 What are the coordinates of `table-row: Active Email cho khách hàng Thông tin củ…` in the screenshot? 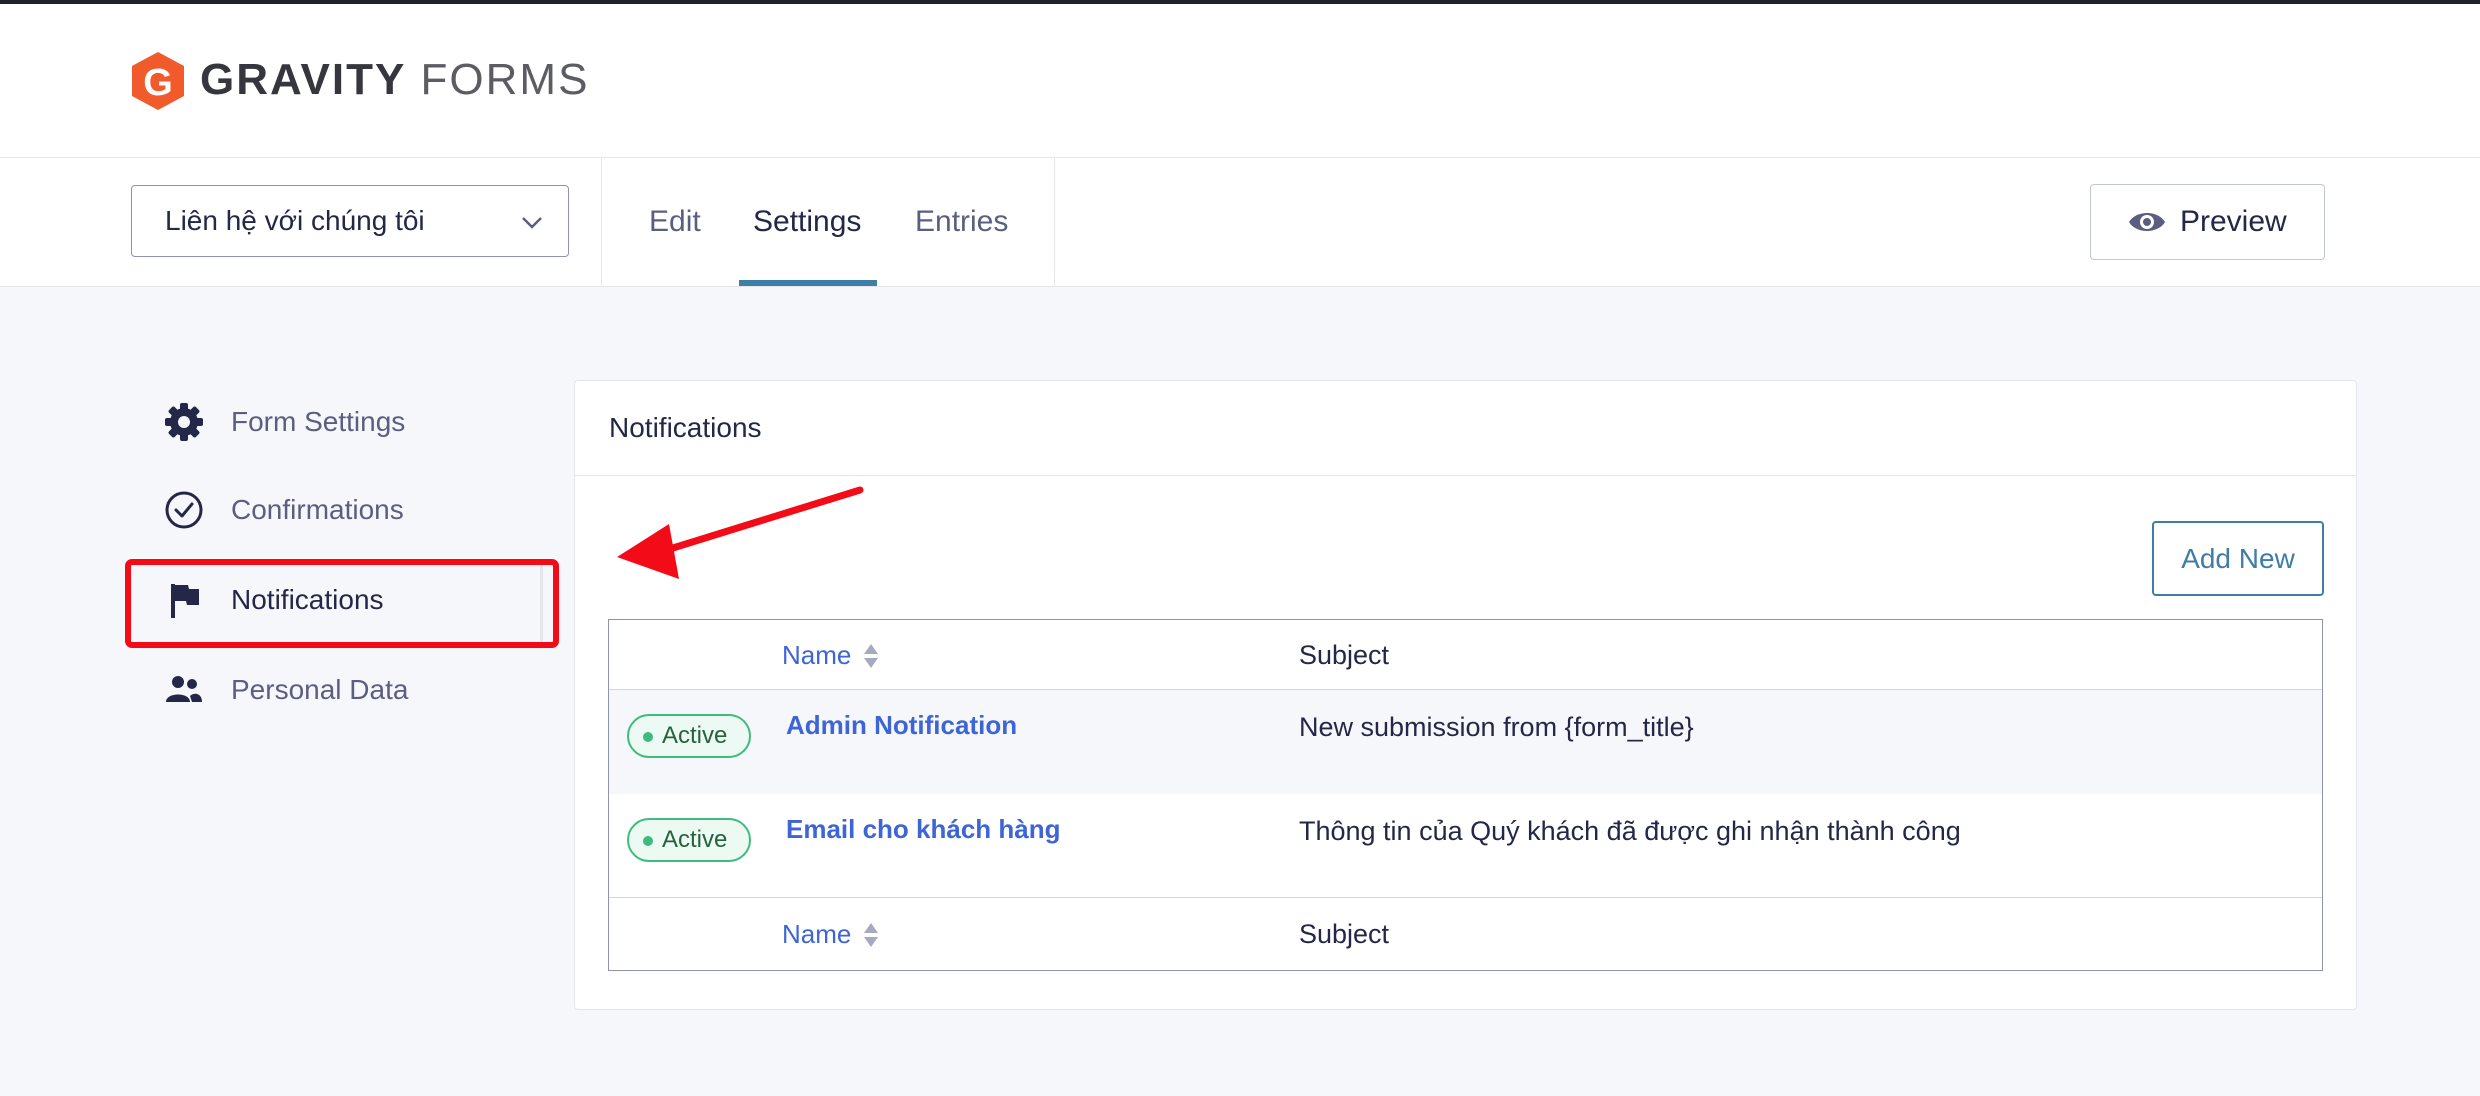 It's located at (1465, 846).